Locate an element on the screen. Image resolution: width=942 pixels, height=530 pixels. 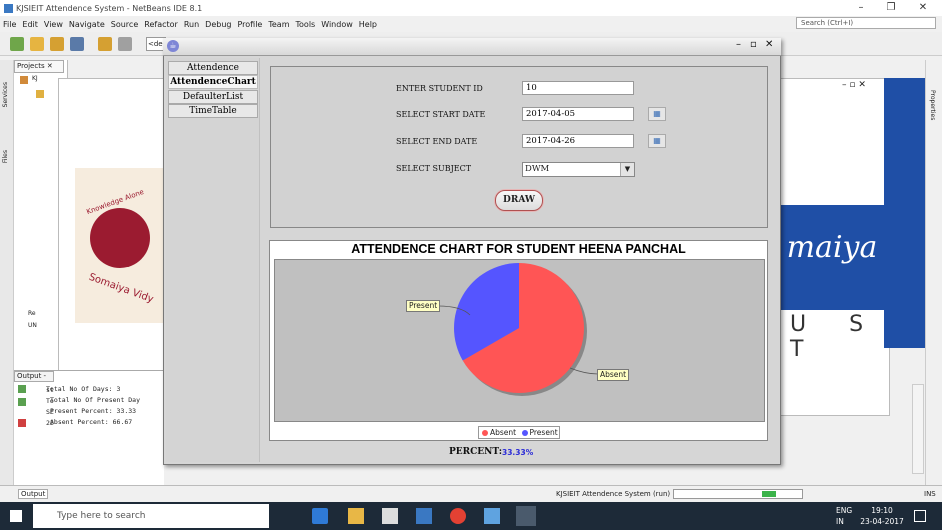
redo-icon is located at coordinates (125, 44).